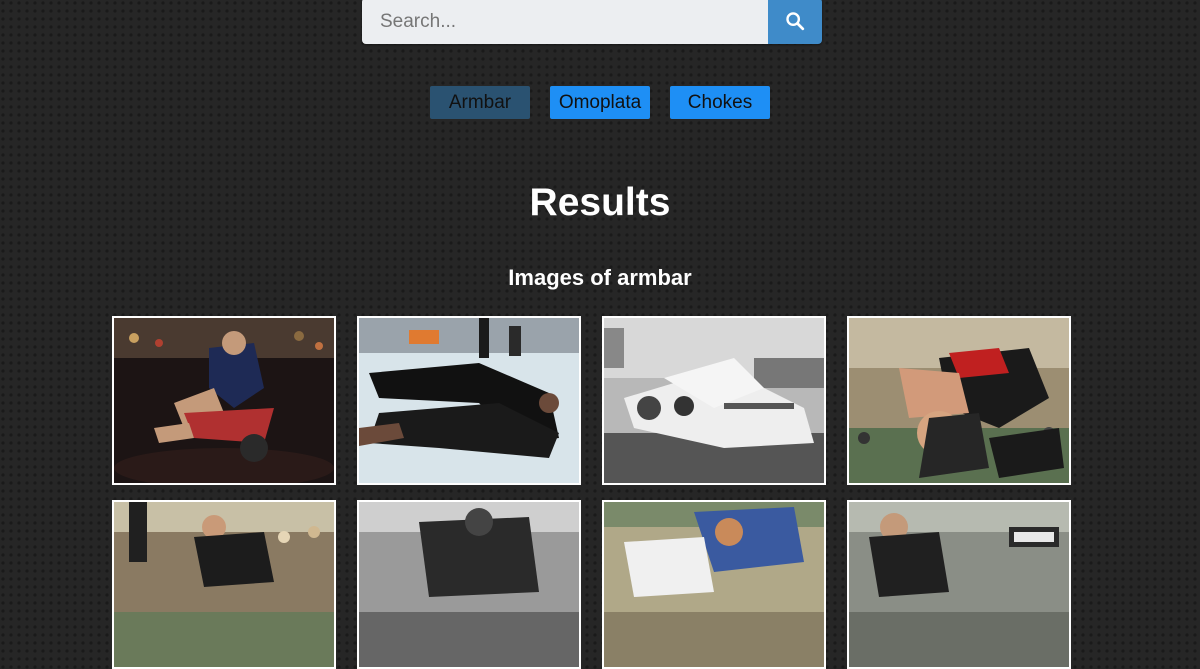 The image size is (1200, 669). Describe the element at coordinates (565, 22) in the screenshot. I see `search-input` at that location.